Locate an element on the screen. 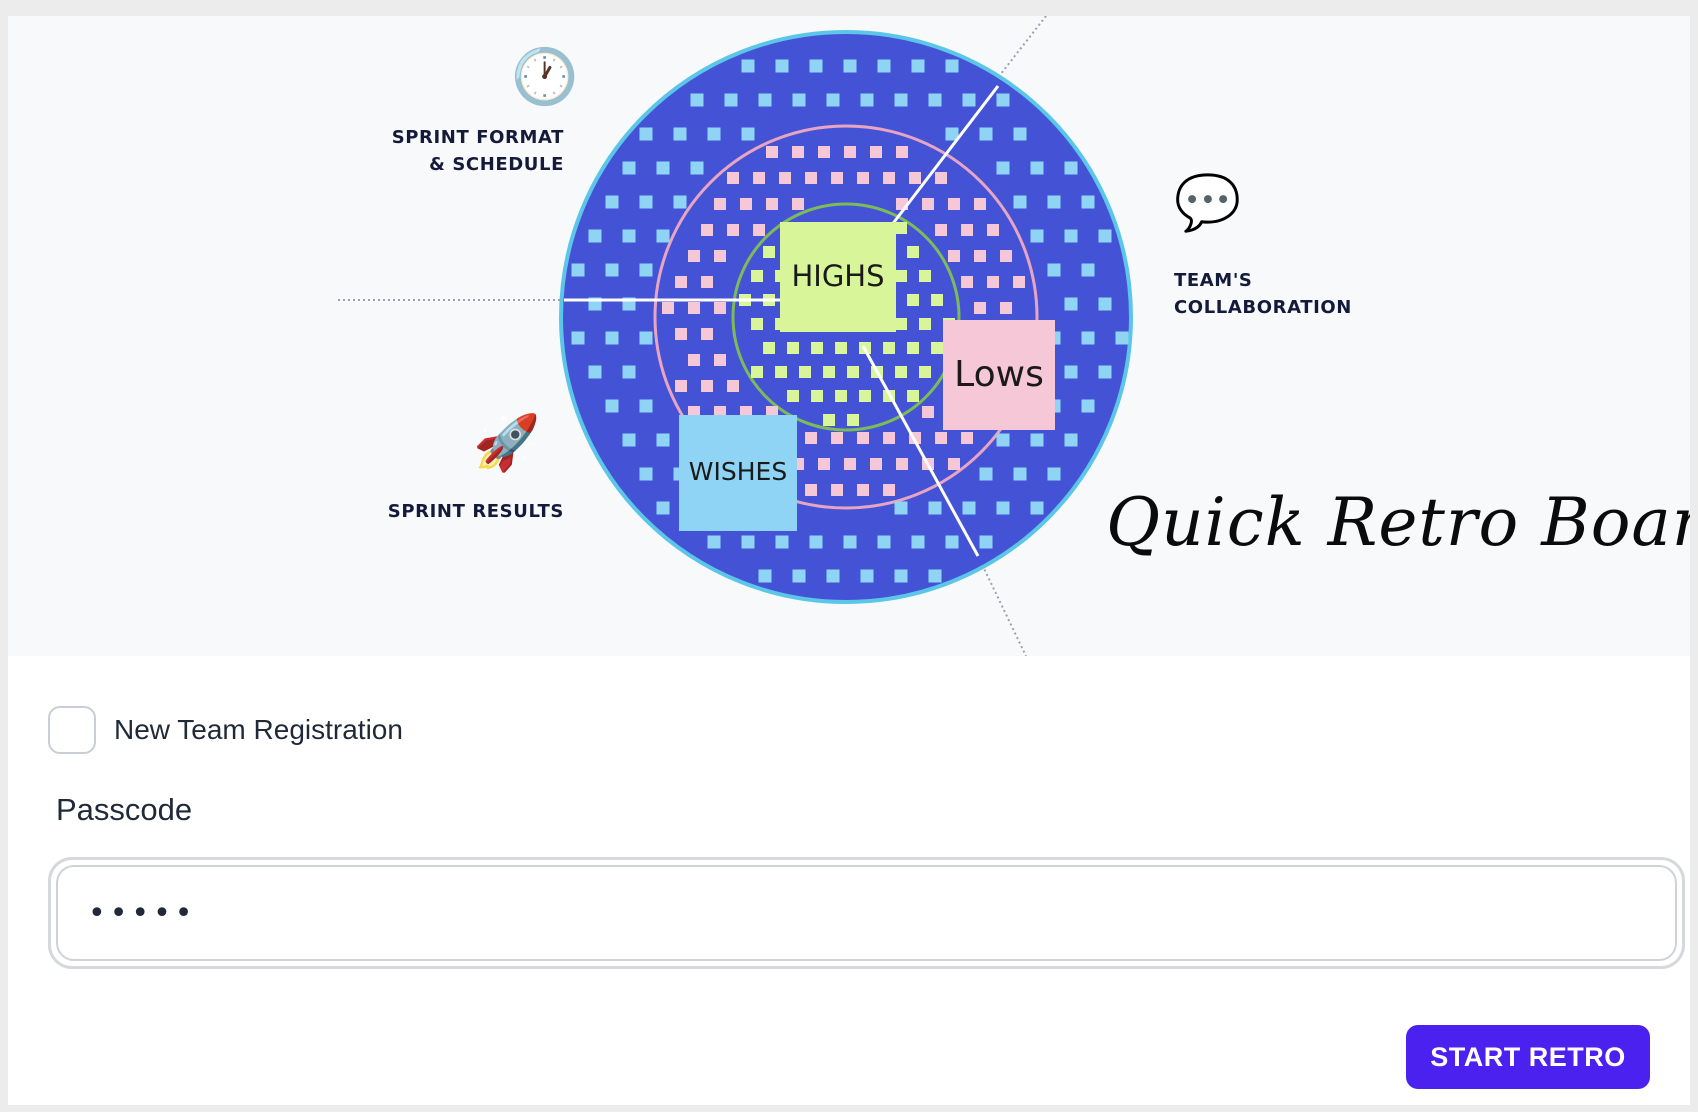 Image resolution: width=1698 pixels, height=1112 pixels. clock-icon: 🕐 is located at coordinates (545, 77).